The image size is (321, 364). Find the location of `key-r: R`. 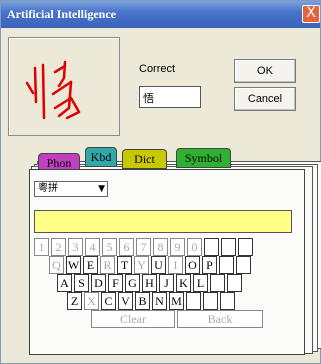

key-r: R is located at coordinates (107, 265).